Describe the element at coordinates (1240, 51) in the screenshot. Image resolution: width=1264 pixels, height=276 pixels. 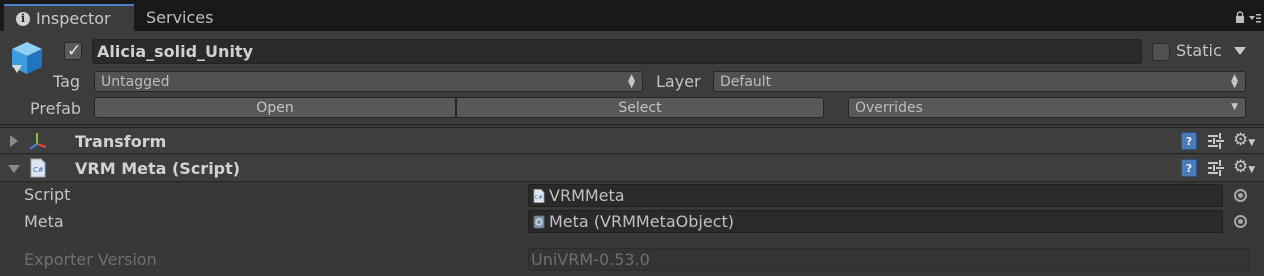
I see `static-dropdown-icon` at that location.